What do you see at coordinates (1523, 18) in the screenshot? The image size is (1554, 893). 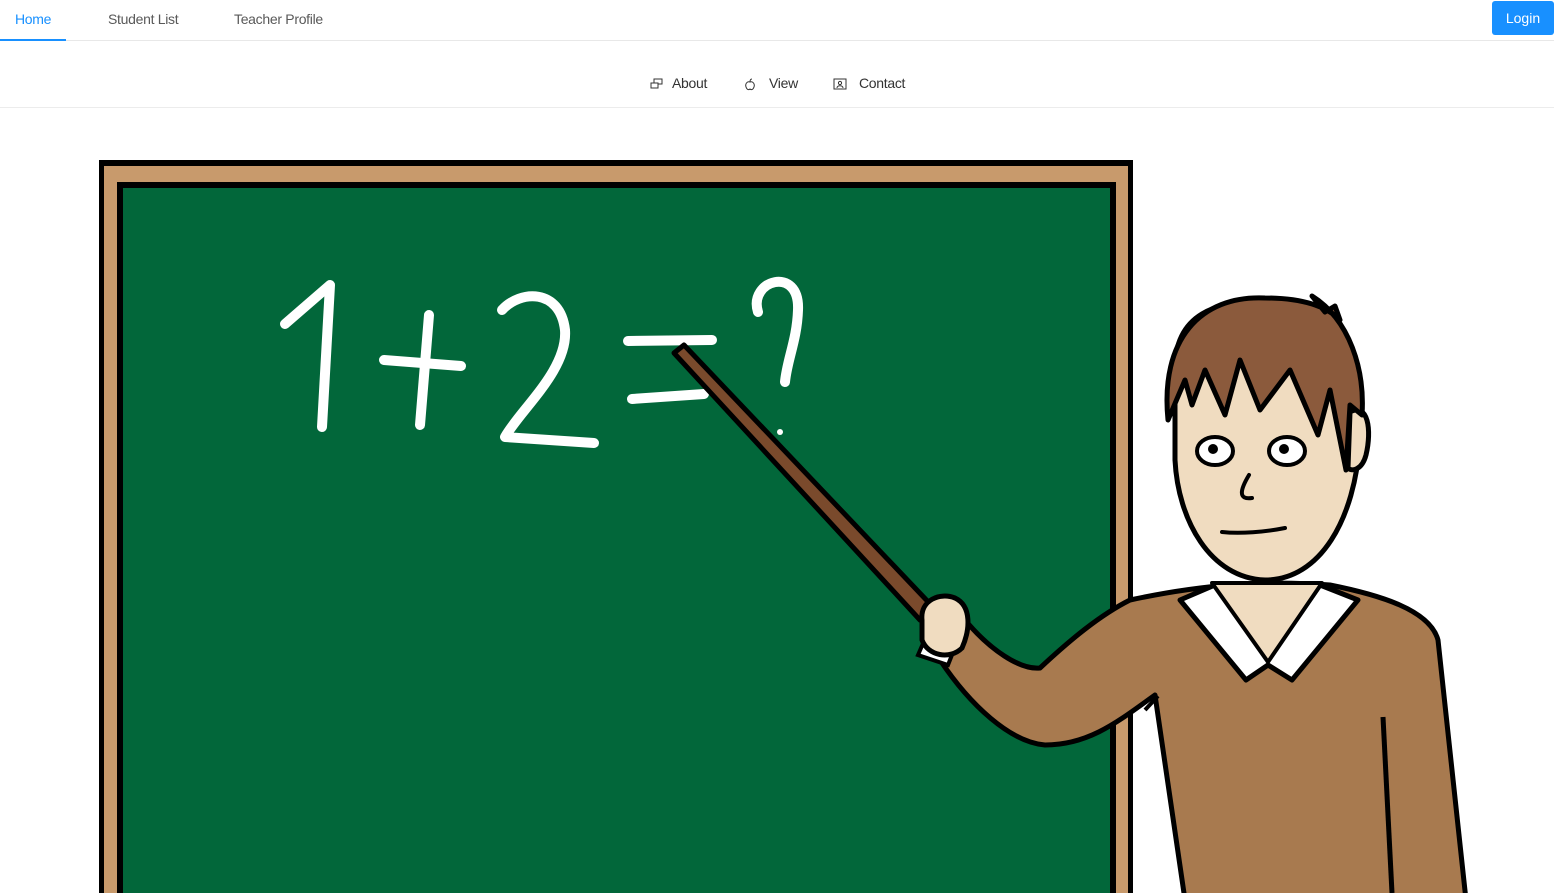 I see `login-button: Login` at bounding box center [1523, 18].